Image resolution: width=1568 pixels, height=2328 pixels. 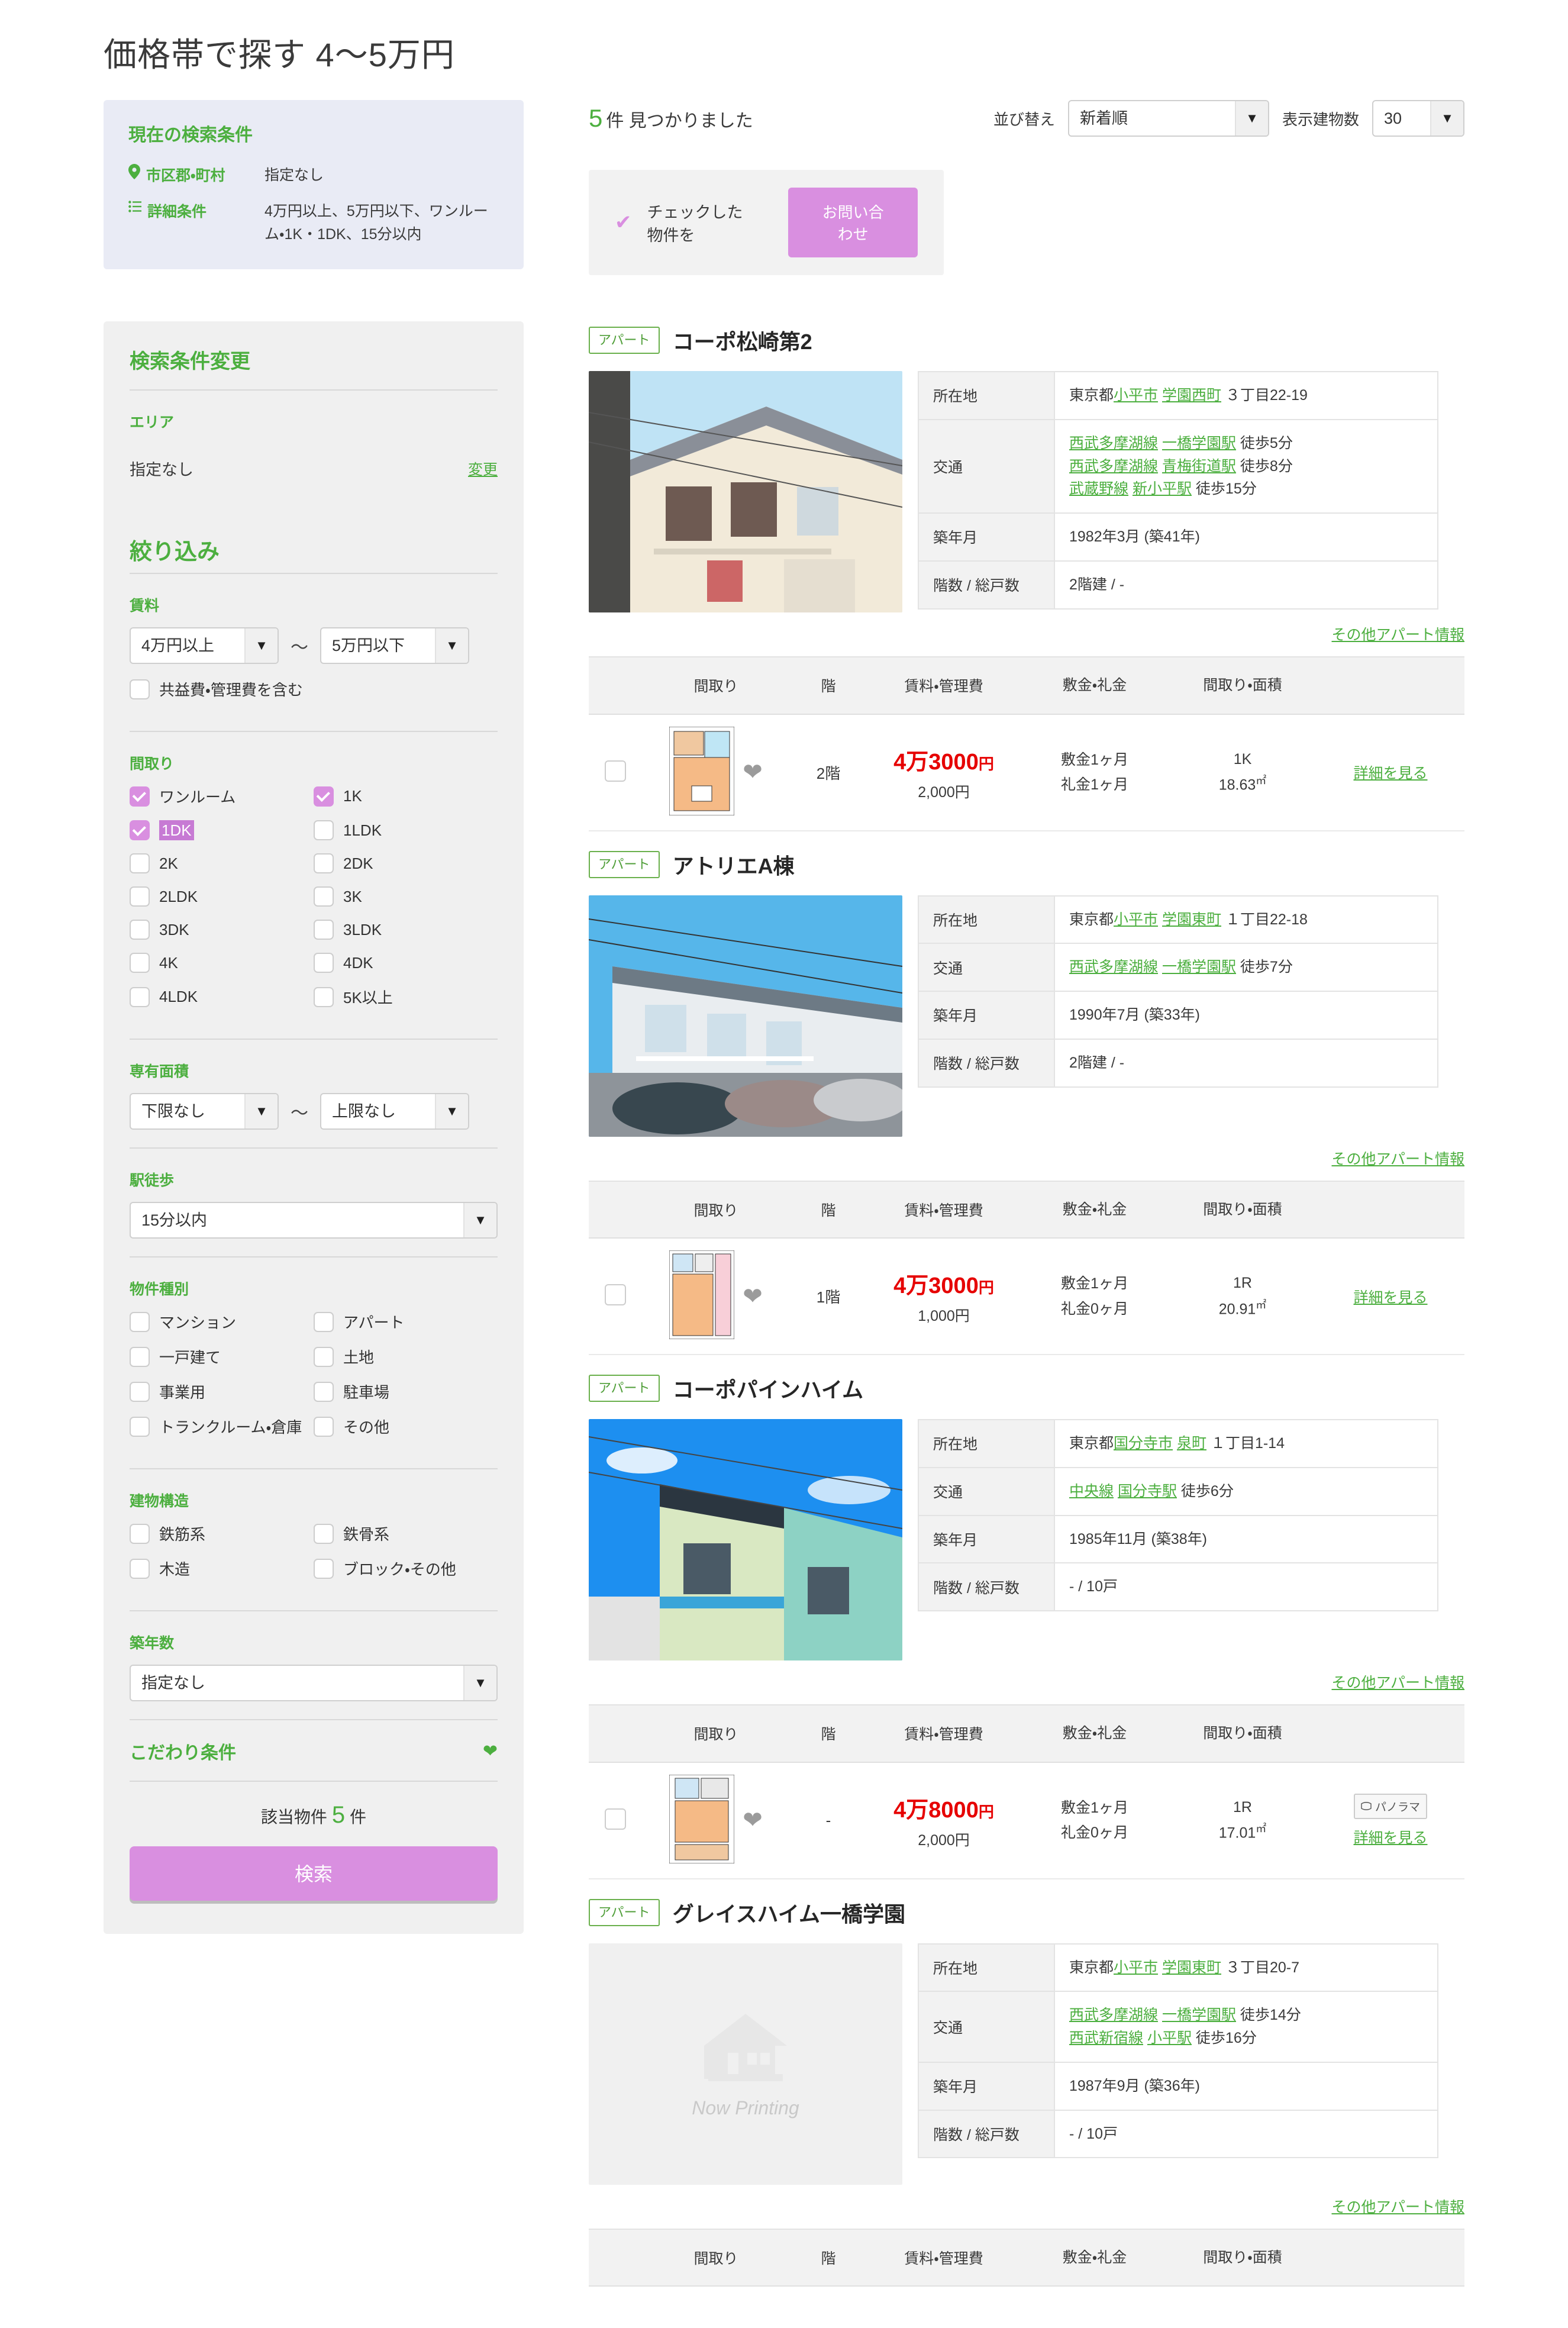 I want to click on layout-option-row: 1LDK, so click(x=406, y=830).